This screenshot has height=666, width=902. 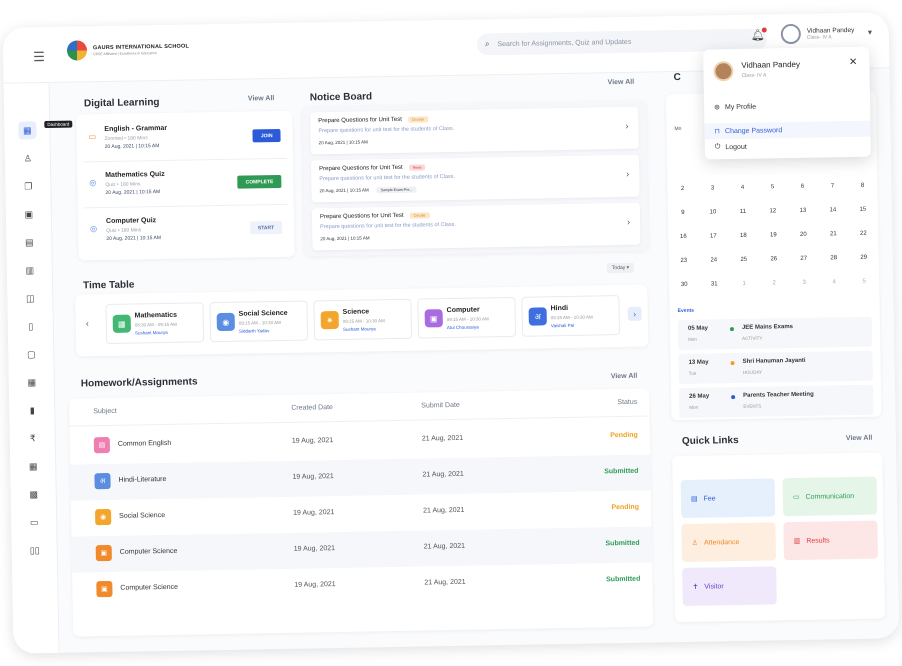 What do you see at coordinates (31, 354) in the screenshot?
I see `file-icon: ▢` at bounding box center [31, 354].